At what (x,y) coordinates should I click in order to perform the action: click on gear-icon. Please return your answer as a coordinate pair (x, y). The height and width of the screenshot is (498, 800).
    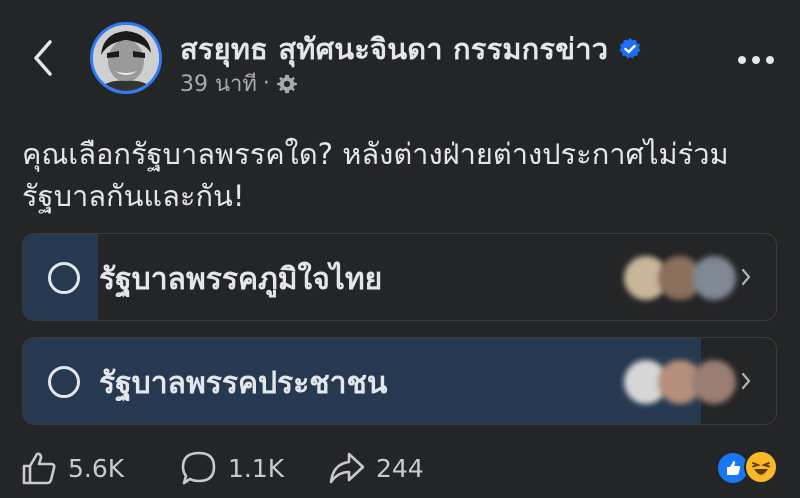
    Looking at the image, I should click on (286, 83).